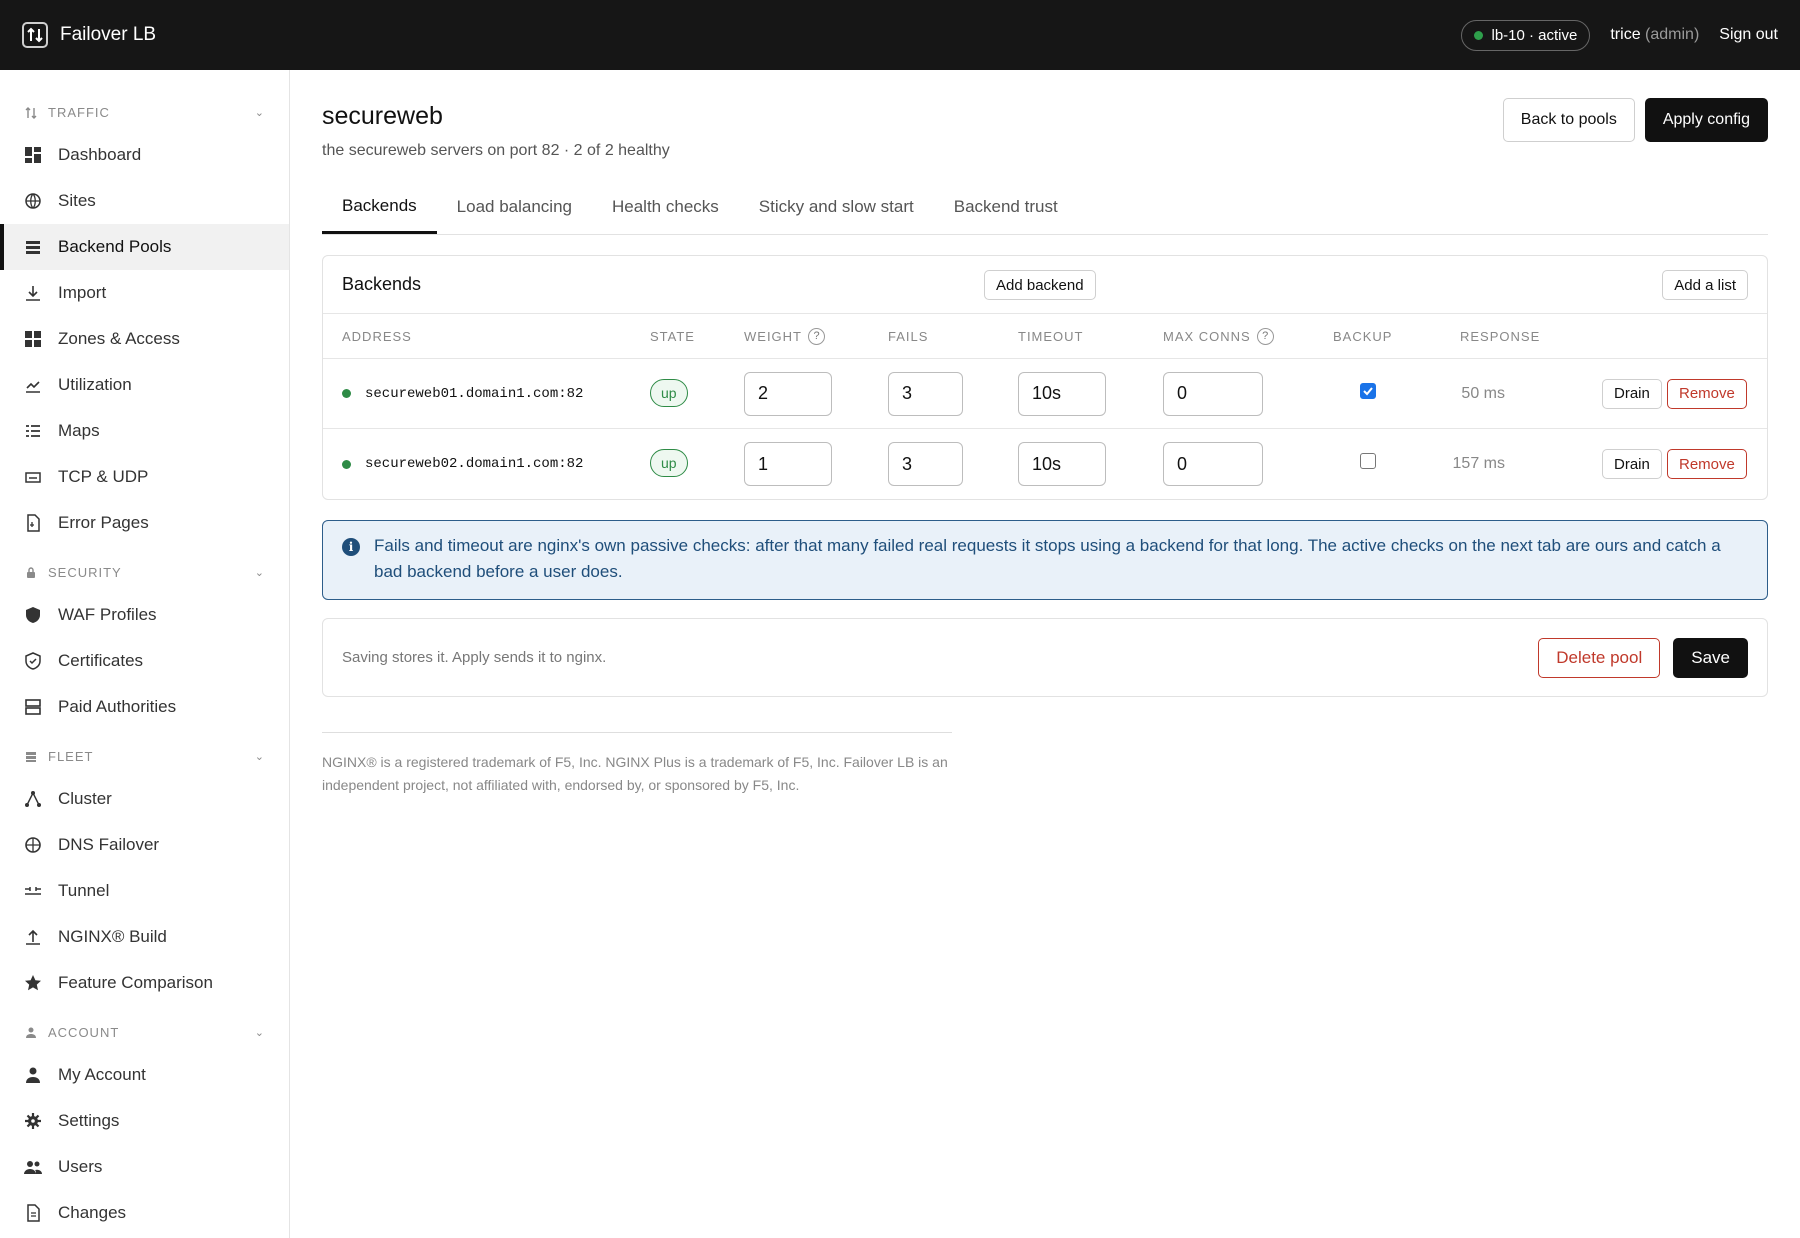 This screenshot has width=1800, height=1238. I want to click on weight-input: 1, so click(788, 464).